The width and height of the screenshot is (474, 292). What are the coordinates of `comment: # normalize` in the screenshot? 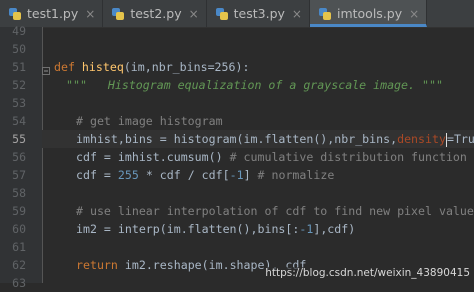 It's located at (296, 175).